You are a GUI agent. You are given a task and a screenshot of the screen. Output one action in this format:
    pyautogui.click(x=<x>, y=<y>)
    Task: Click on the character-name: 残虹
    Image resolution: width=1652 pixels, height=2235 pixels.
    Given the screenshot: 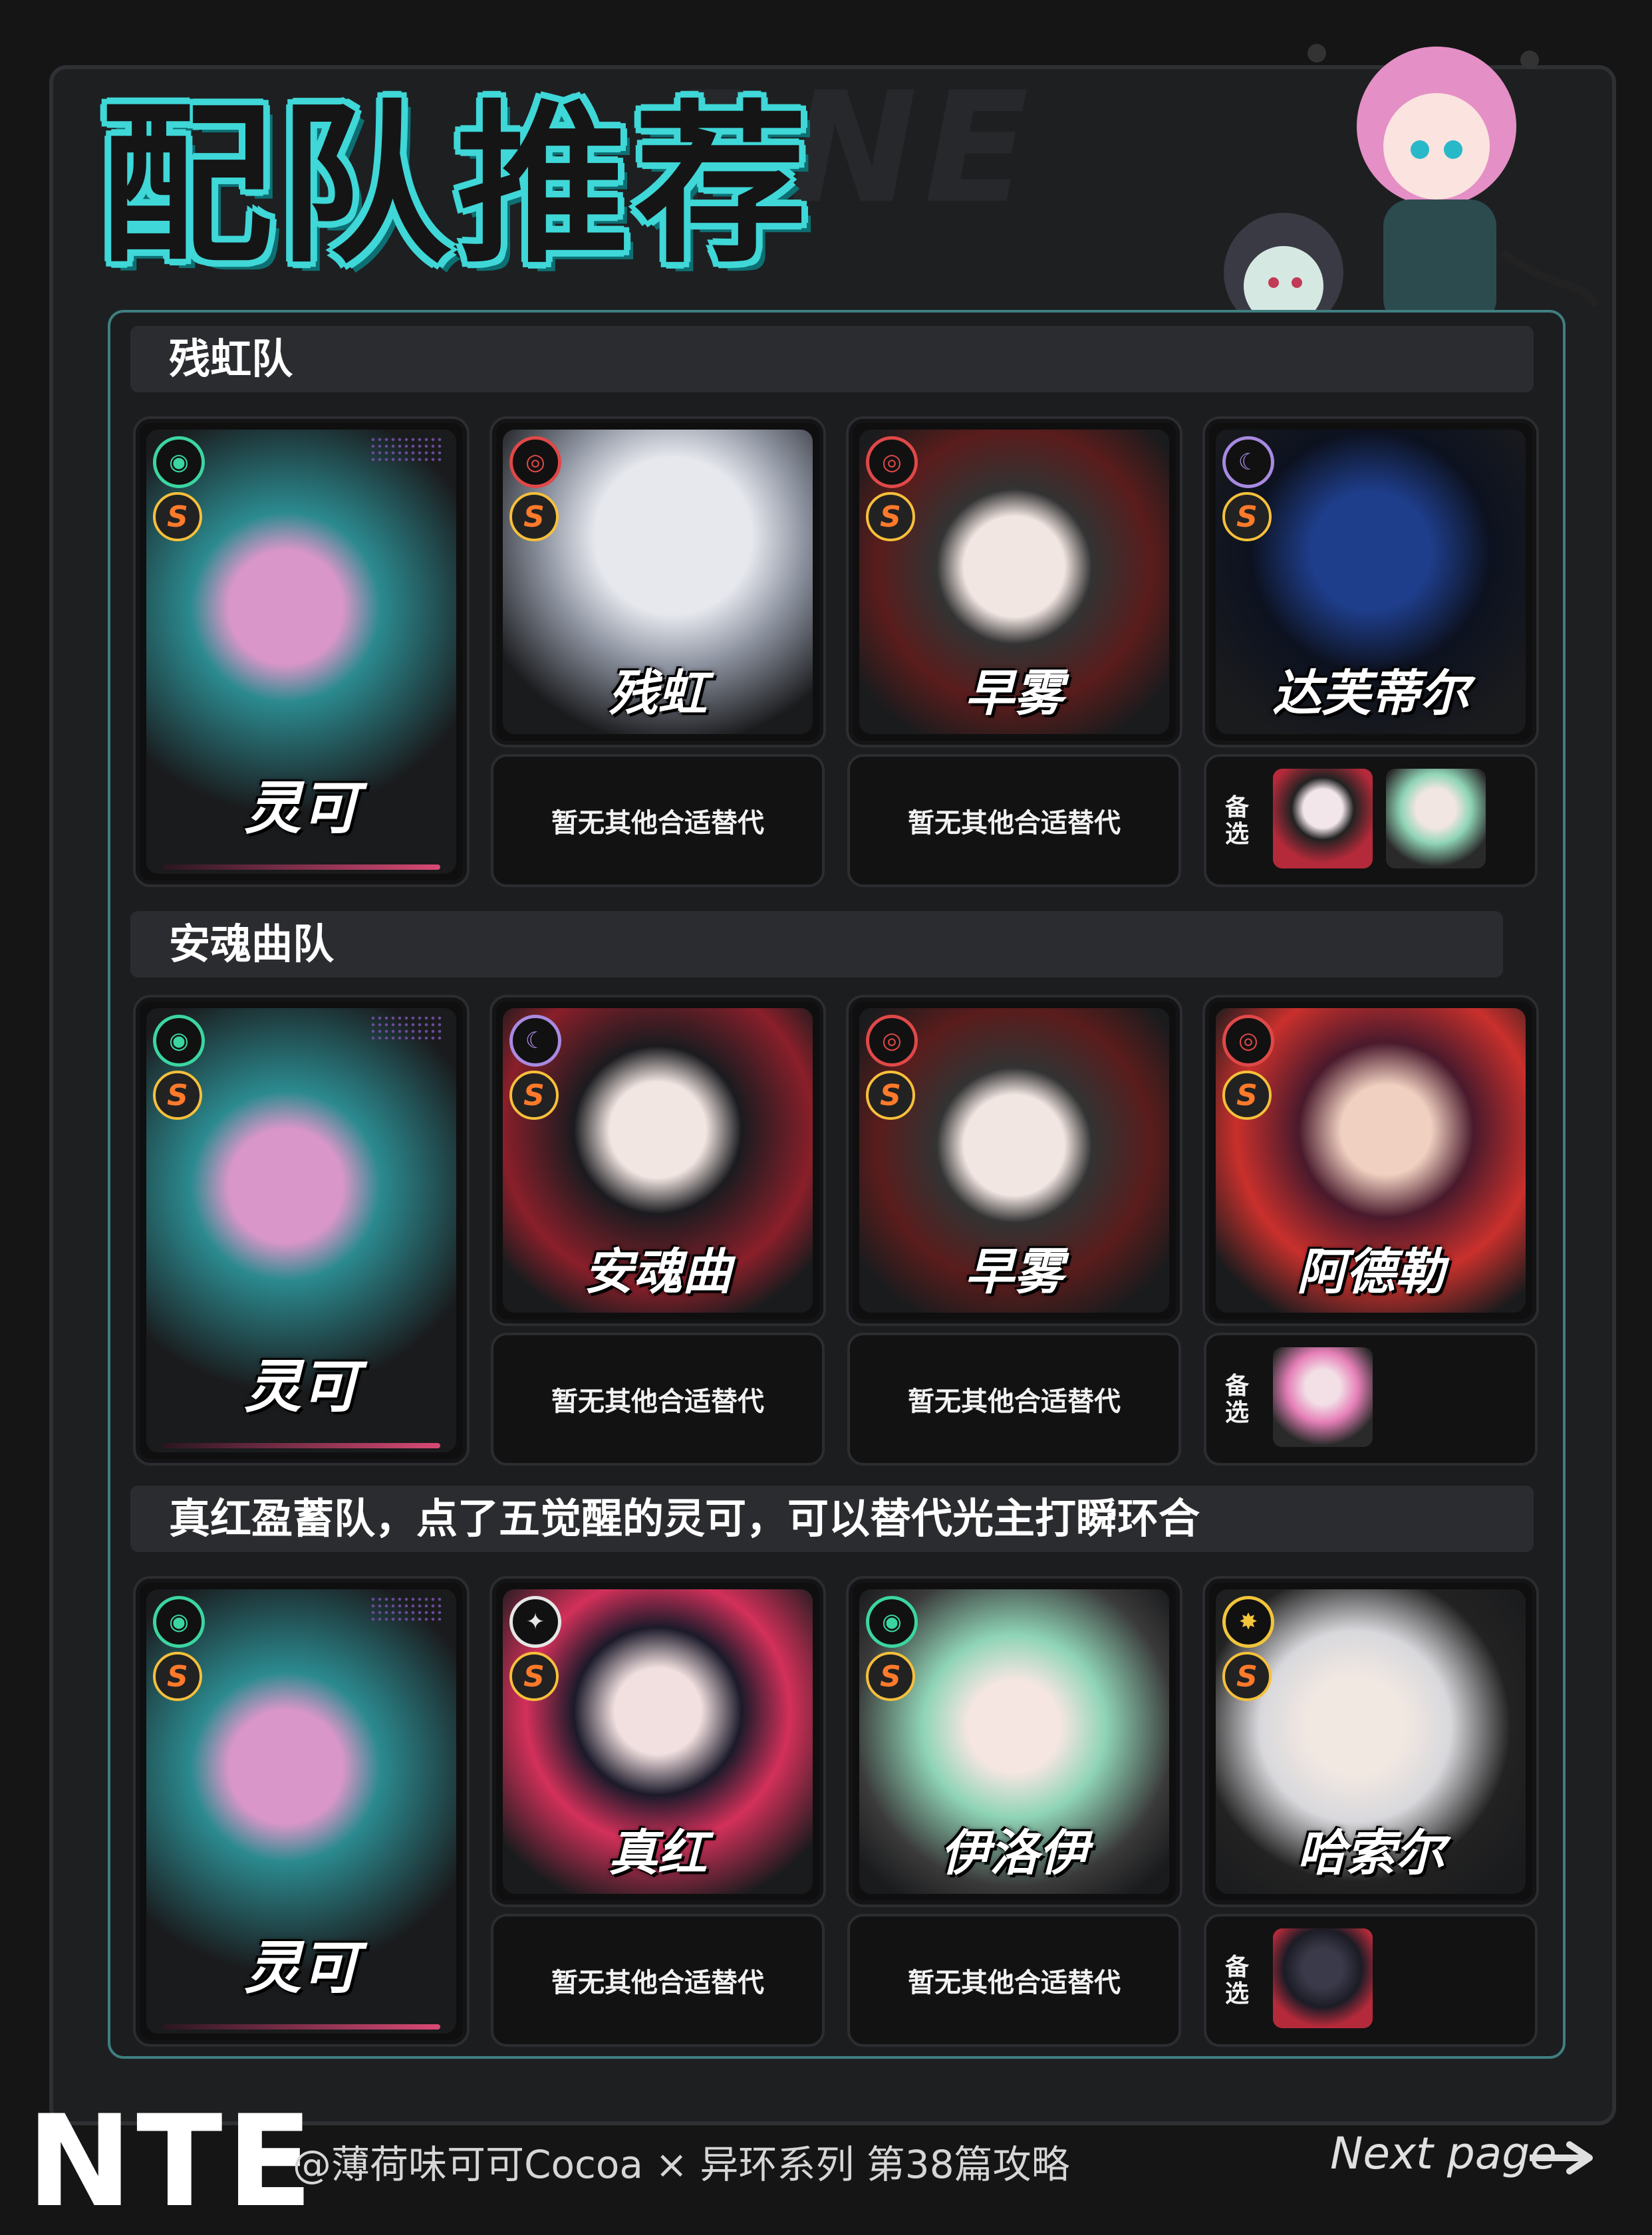 What is the action you would take?
    pyautogui.click(x=658, y=693)
    